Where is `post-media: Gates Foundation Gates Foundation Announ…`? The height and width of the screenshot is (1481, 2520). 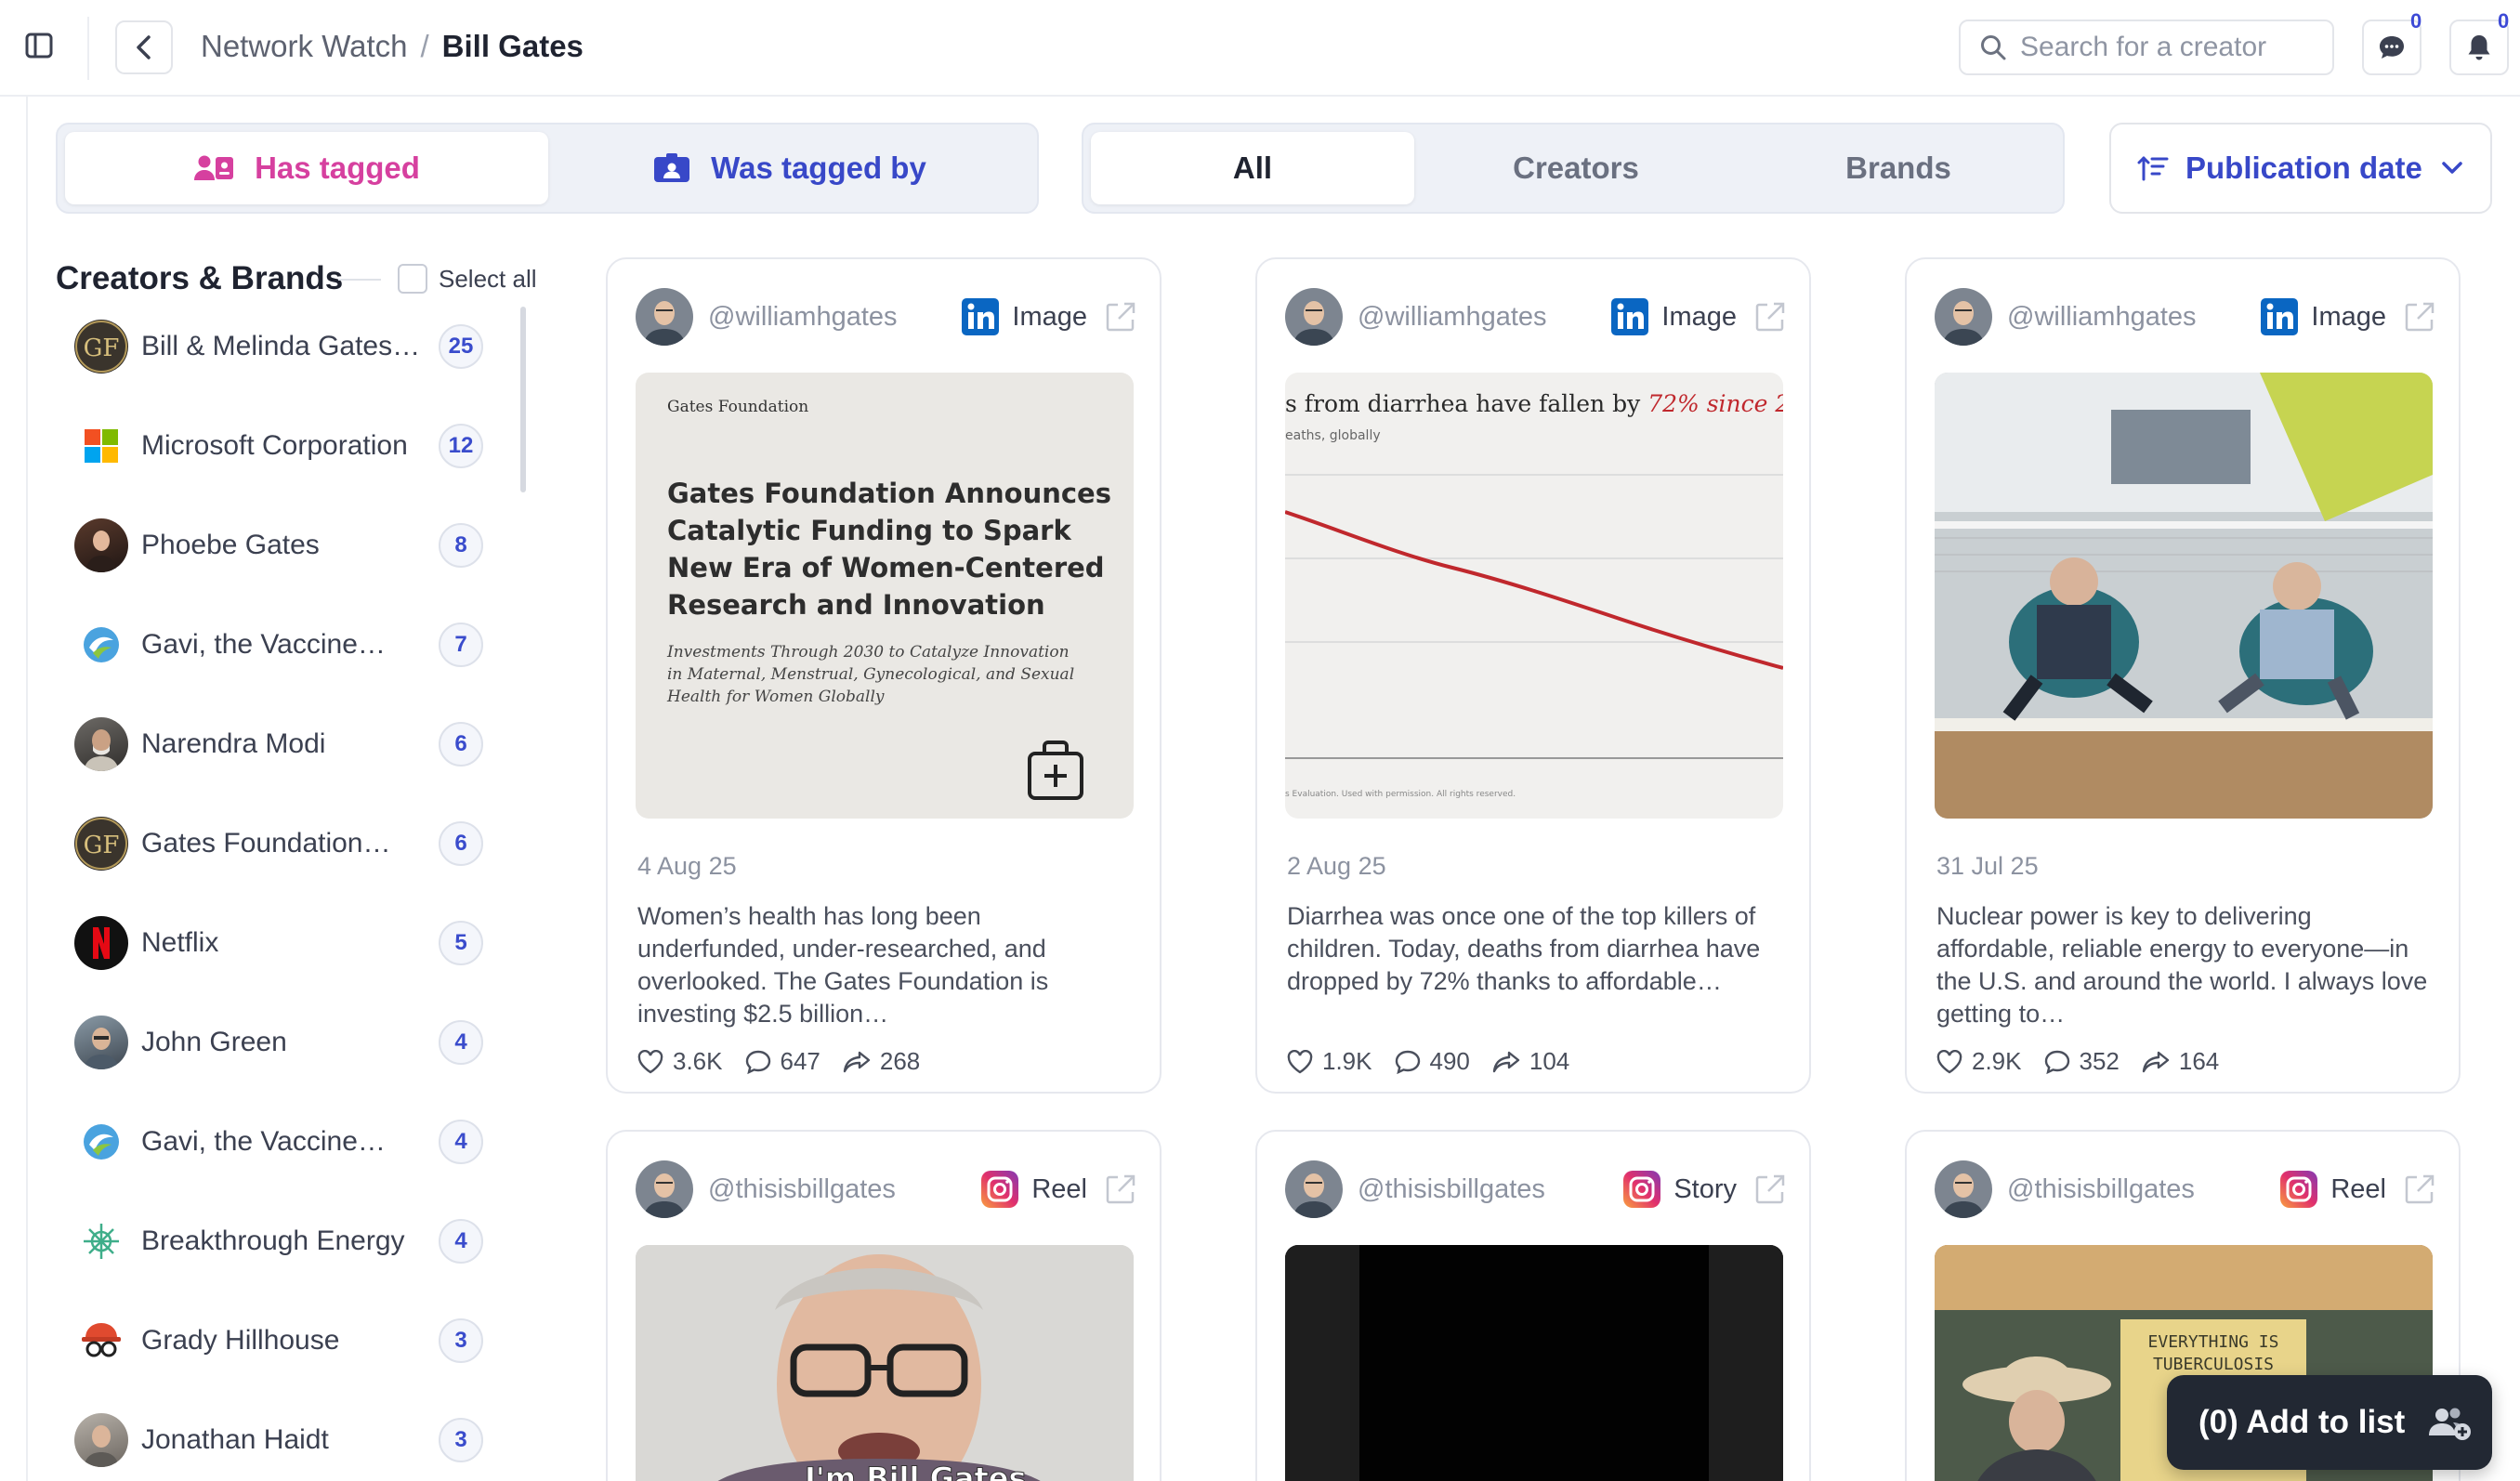 post-media: Gates Foundation Gates Foundation Announ… is located at coordinates (885, 596).